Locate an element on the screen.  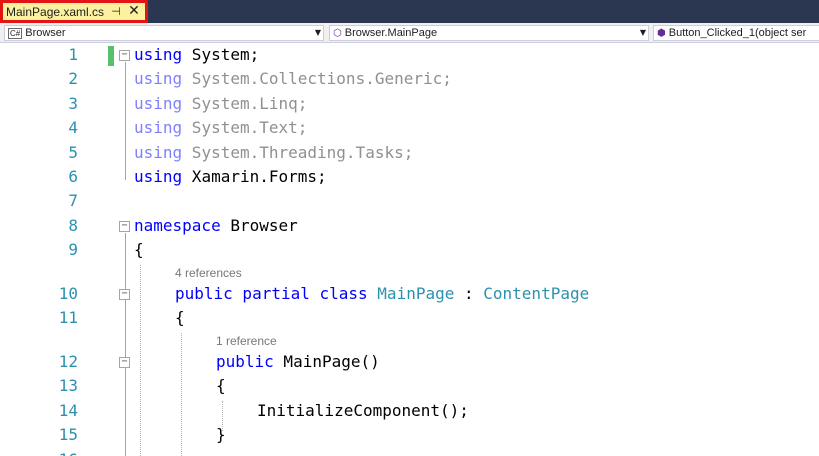
method-icon: ⬢ is located at coordinates (661, 33).